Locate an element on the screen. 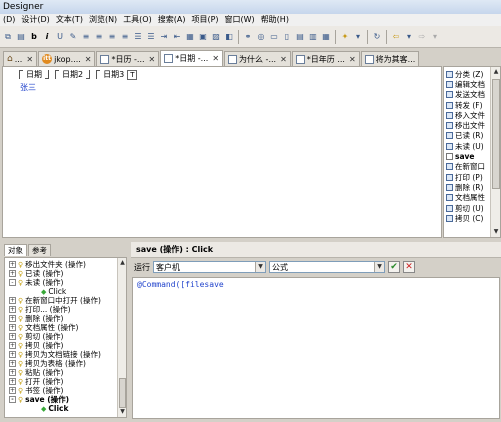 The width and height of the screenshot is (501, 422). back-icon: ⇦ is located at coordinates (396, 37).